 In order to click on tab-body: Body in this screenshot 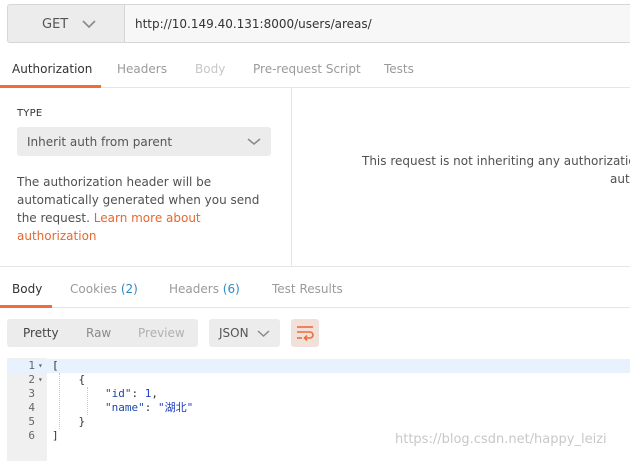, I will do `click(210, 69)`.